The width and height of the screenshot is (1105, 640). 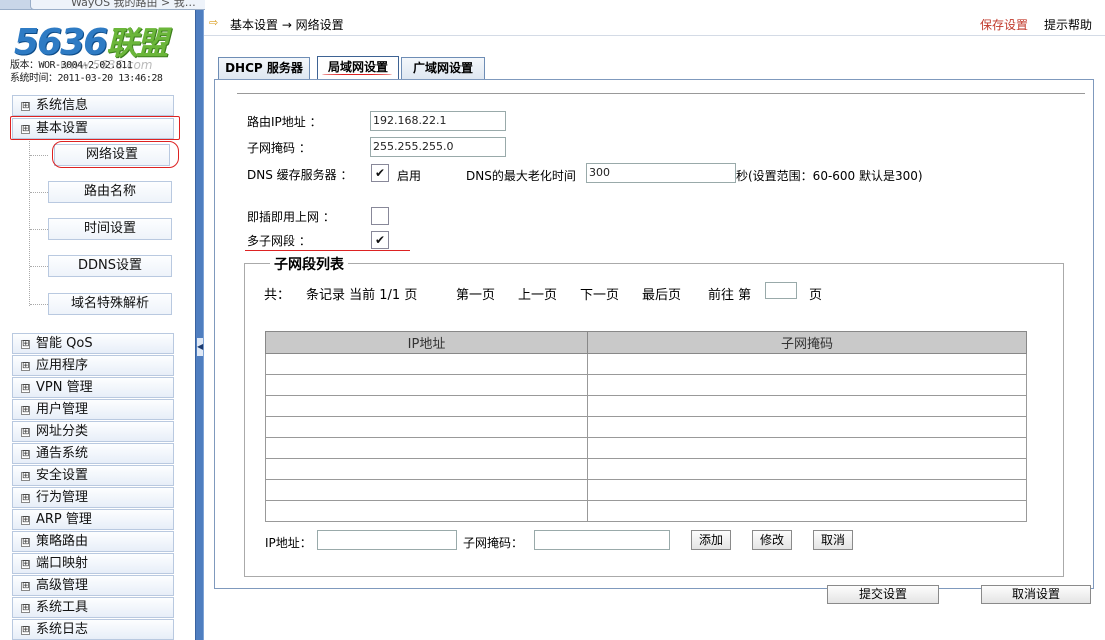 What do you see at coordinates (475, 293) in the screenshot?
I see `pager-first: 第一页` at bounding box center [475, 293].